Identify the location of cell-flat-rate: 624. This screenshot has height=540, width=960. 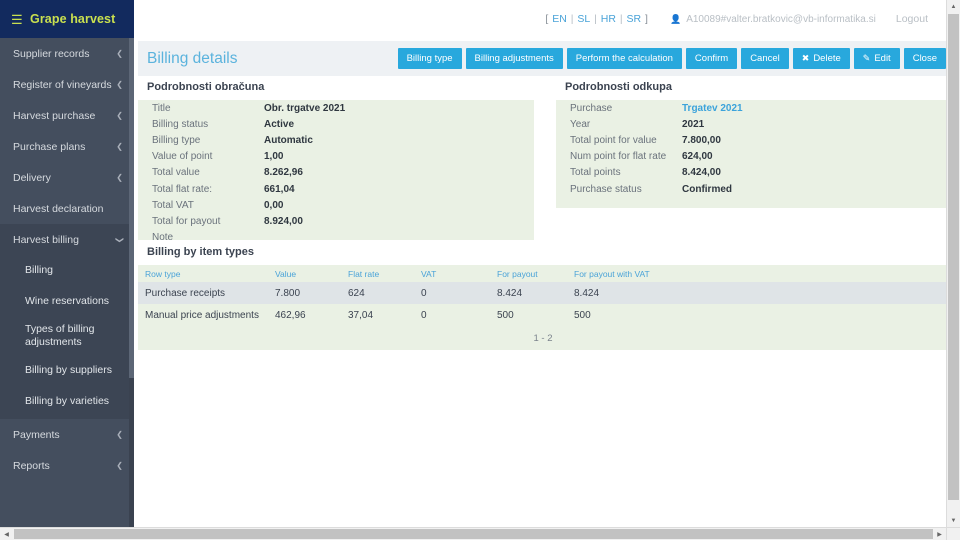
(377, 293).